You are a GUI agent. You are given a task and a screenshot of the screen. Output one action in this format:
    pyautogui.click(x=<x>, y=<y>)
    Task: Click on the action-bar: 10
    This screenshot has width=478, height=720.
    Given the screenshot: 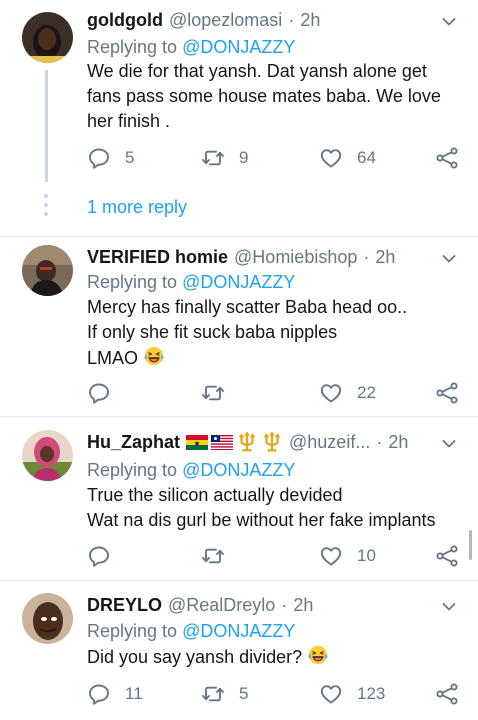 What is the action you would take?
    pyautogui.click(x=277, y=556)
    